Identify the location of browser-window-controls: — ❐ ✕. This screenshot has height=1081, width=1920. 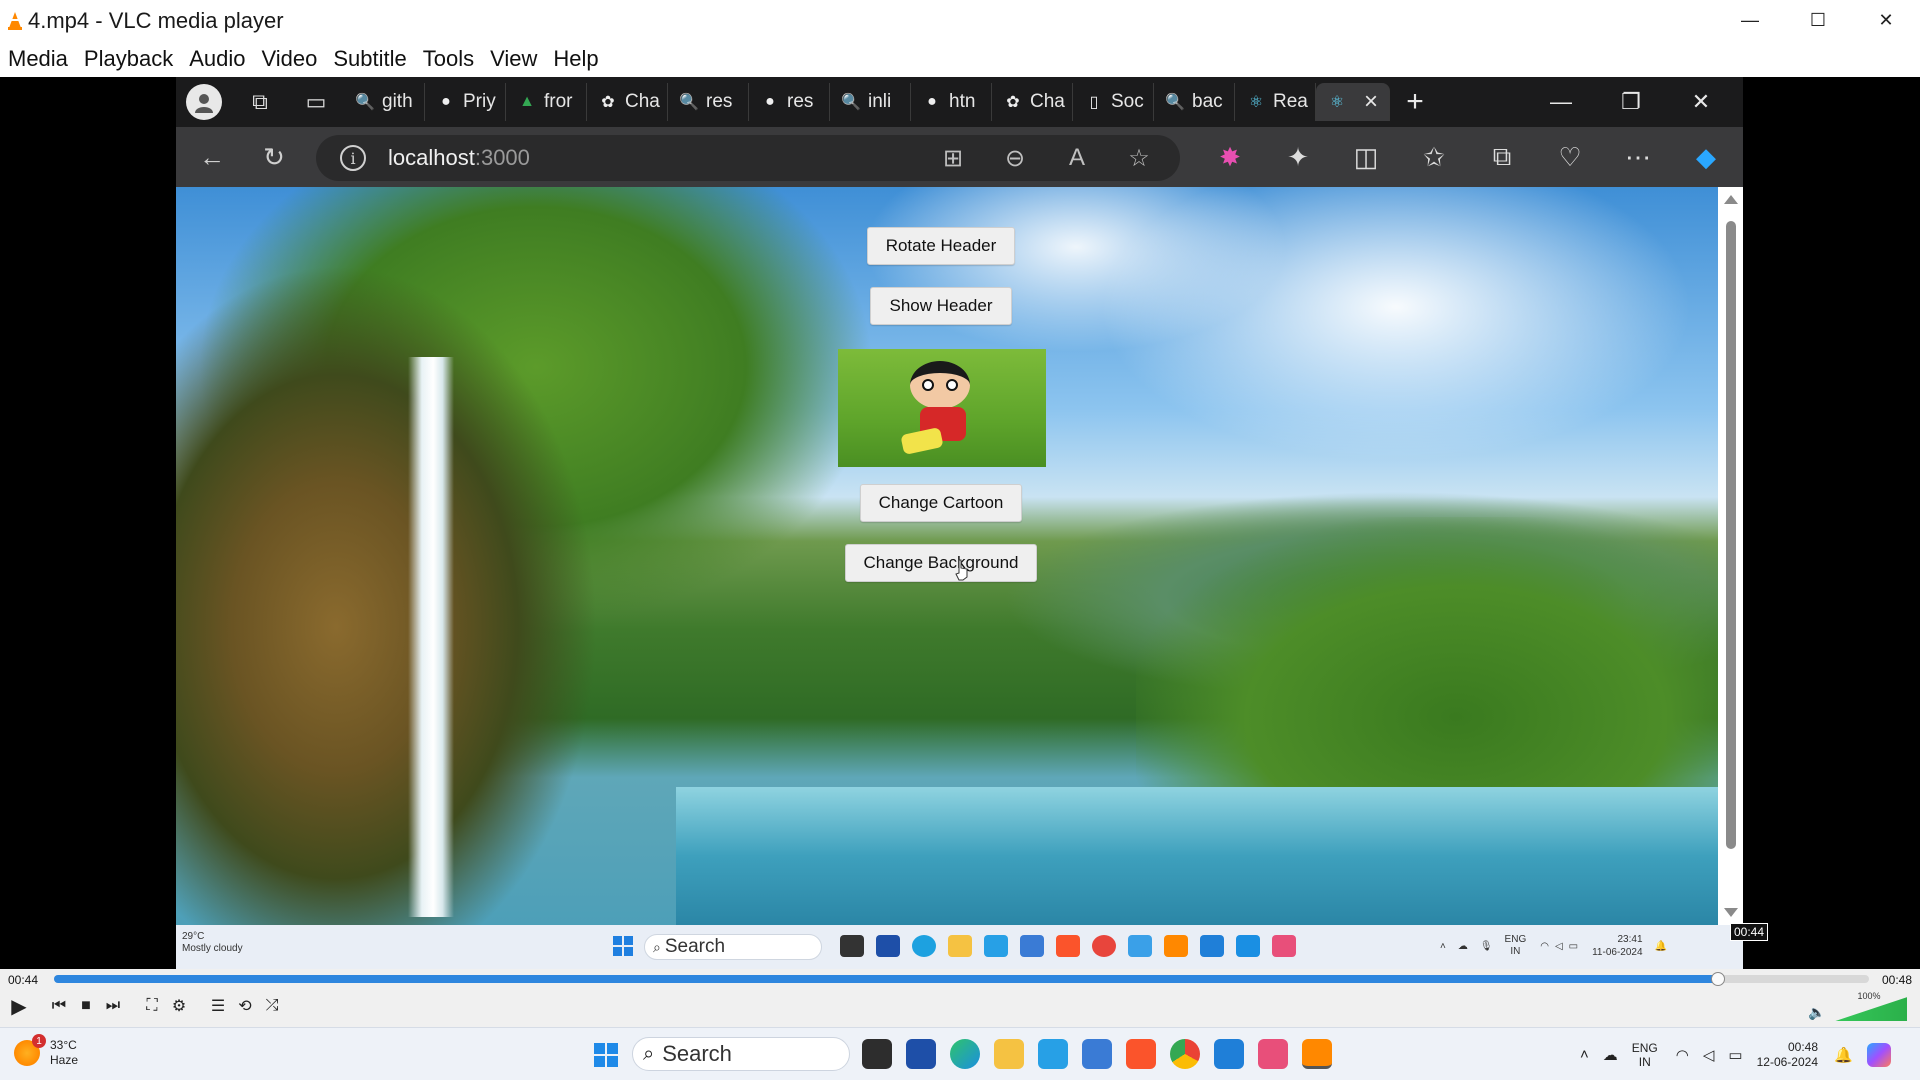
(1631, 102).